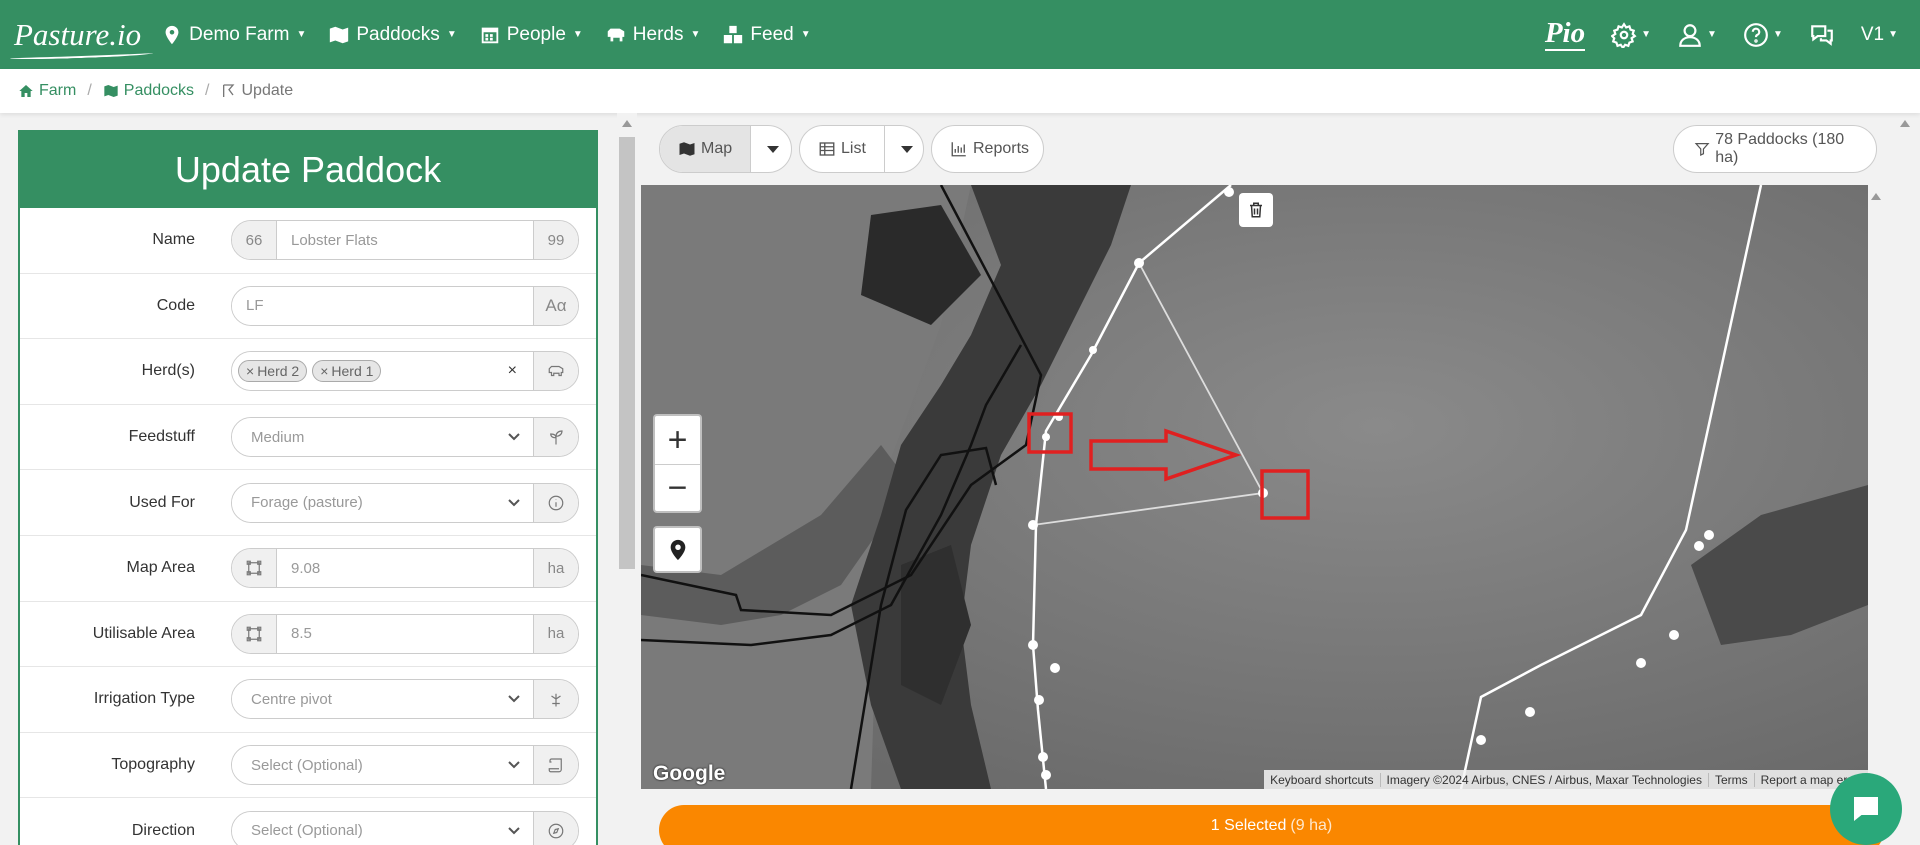 The height and width of the screenshot is (845, 1920). What do you see at coordinates (555, 765) in the screenshot?
I see `scroll-icon` at bounding box center [555, 765].